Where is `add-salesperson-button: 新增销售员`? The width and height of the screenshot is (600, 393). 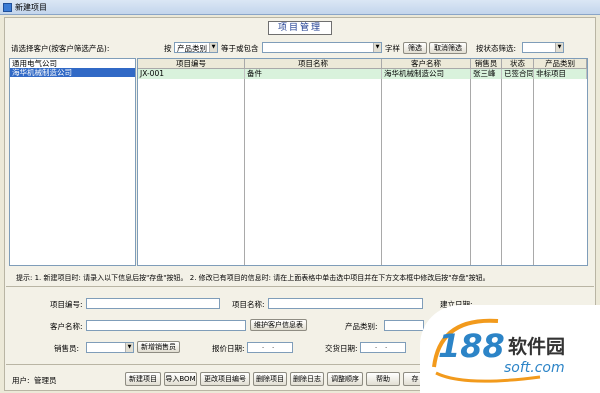 add-salesperson-button: 新增销售员 is located at coordinates (158, 347).